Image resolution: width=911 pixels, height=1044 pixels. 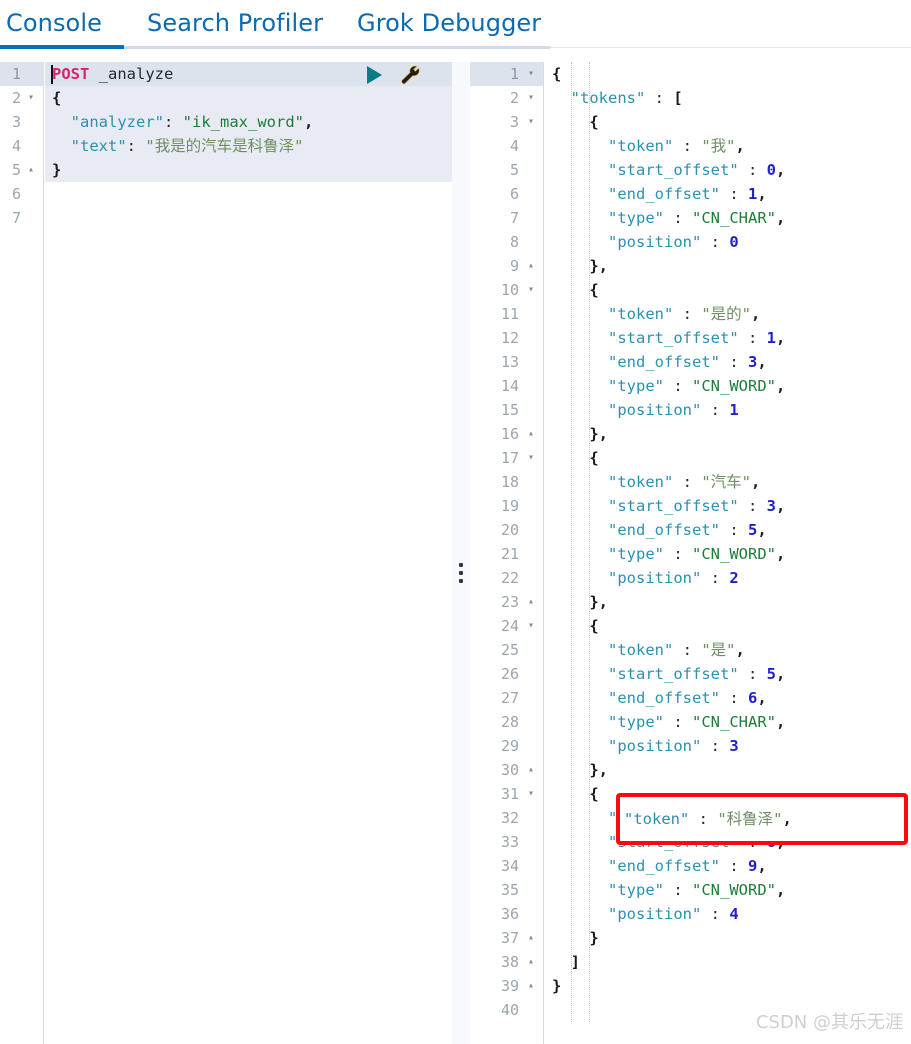 I want to click on play-icon, so click(x=374, y=75).